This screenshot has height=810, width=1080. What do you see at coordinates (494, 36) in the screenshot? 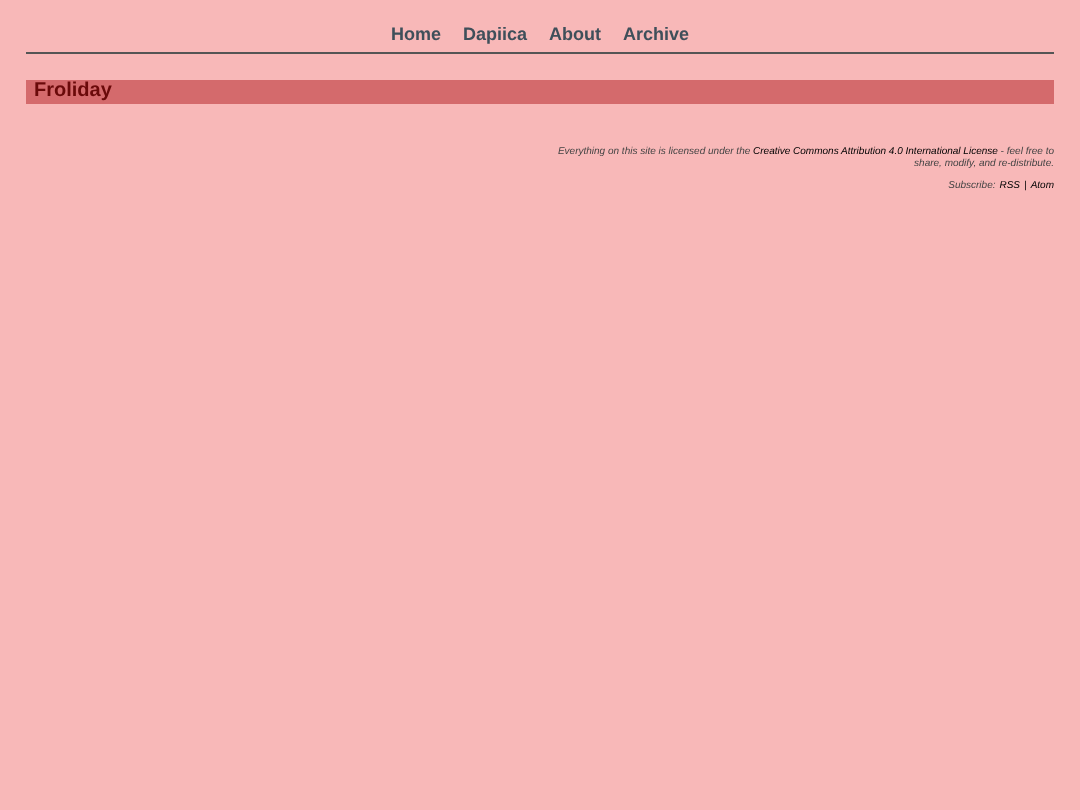
I see `nav-link: Dapiica` at bounding box center [494, 36].